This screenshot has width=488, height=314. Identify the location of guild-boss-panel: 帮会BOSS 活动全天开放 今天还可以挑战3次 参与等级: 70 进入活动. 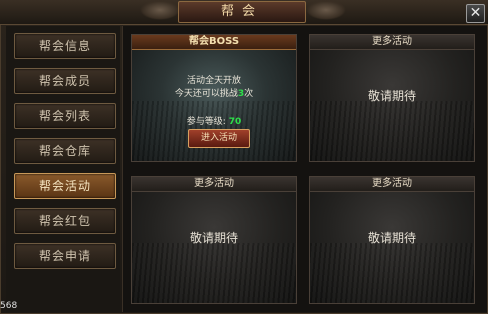
(214, 98).